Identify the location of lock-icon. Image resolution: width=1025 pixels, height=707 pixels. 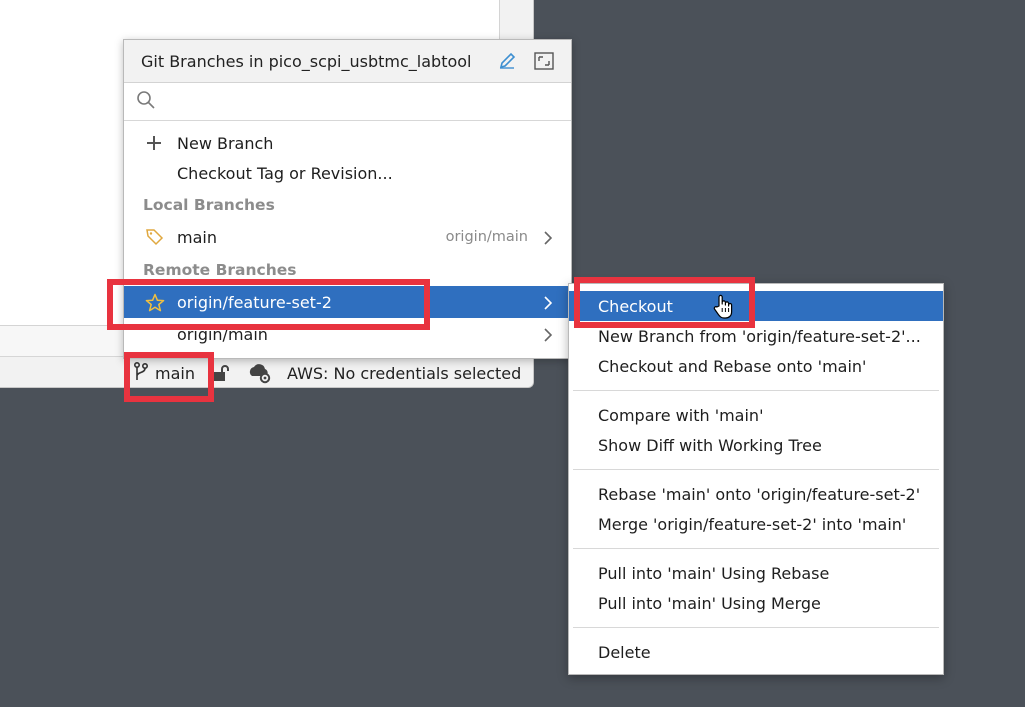
(221, 375).